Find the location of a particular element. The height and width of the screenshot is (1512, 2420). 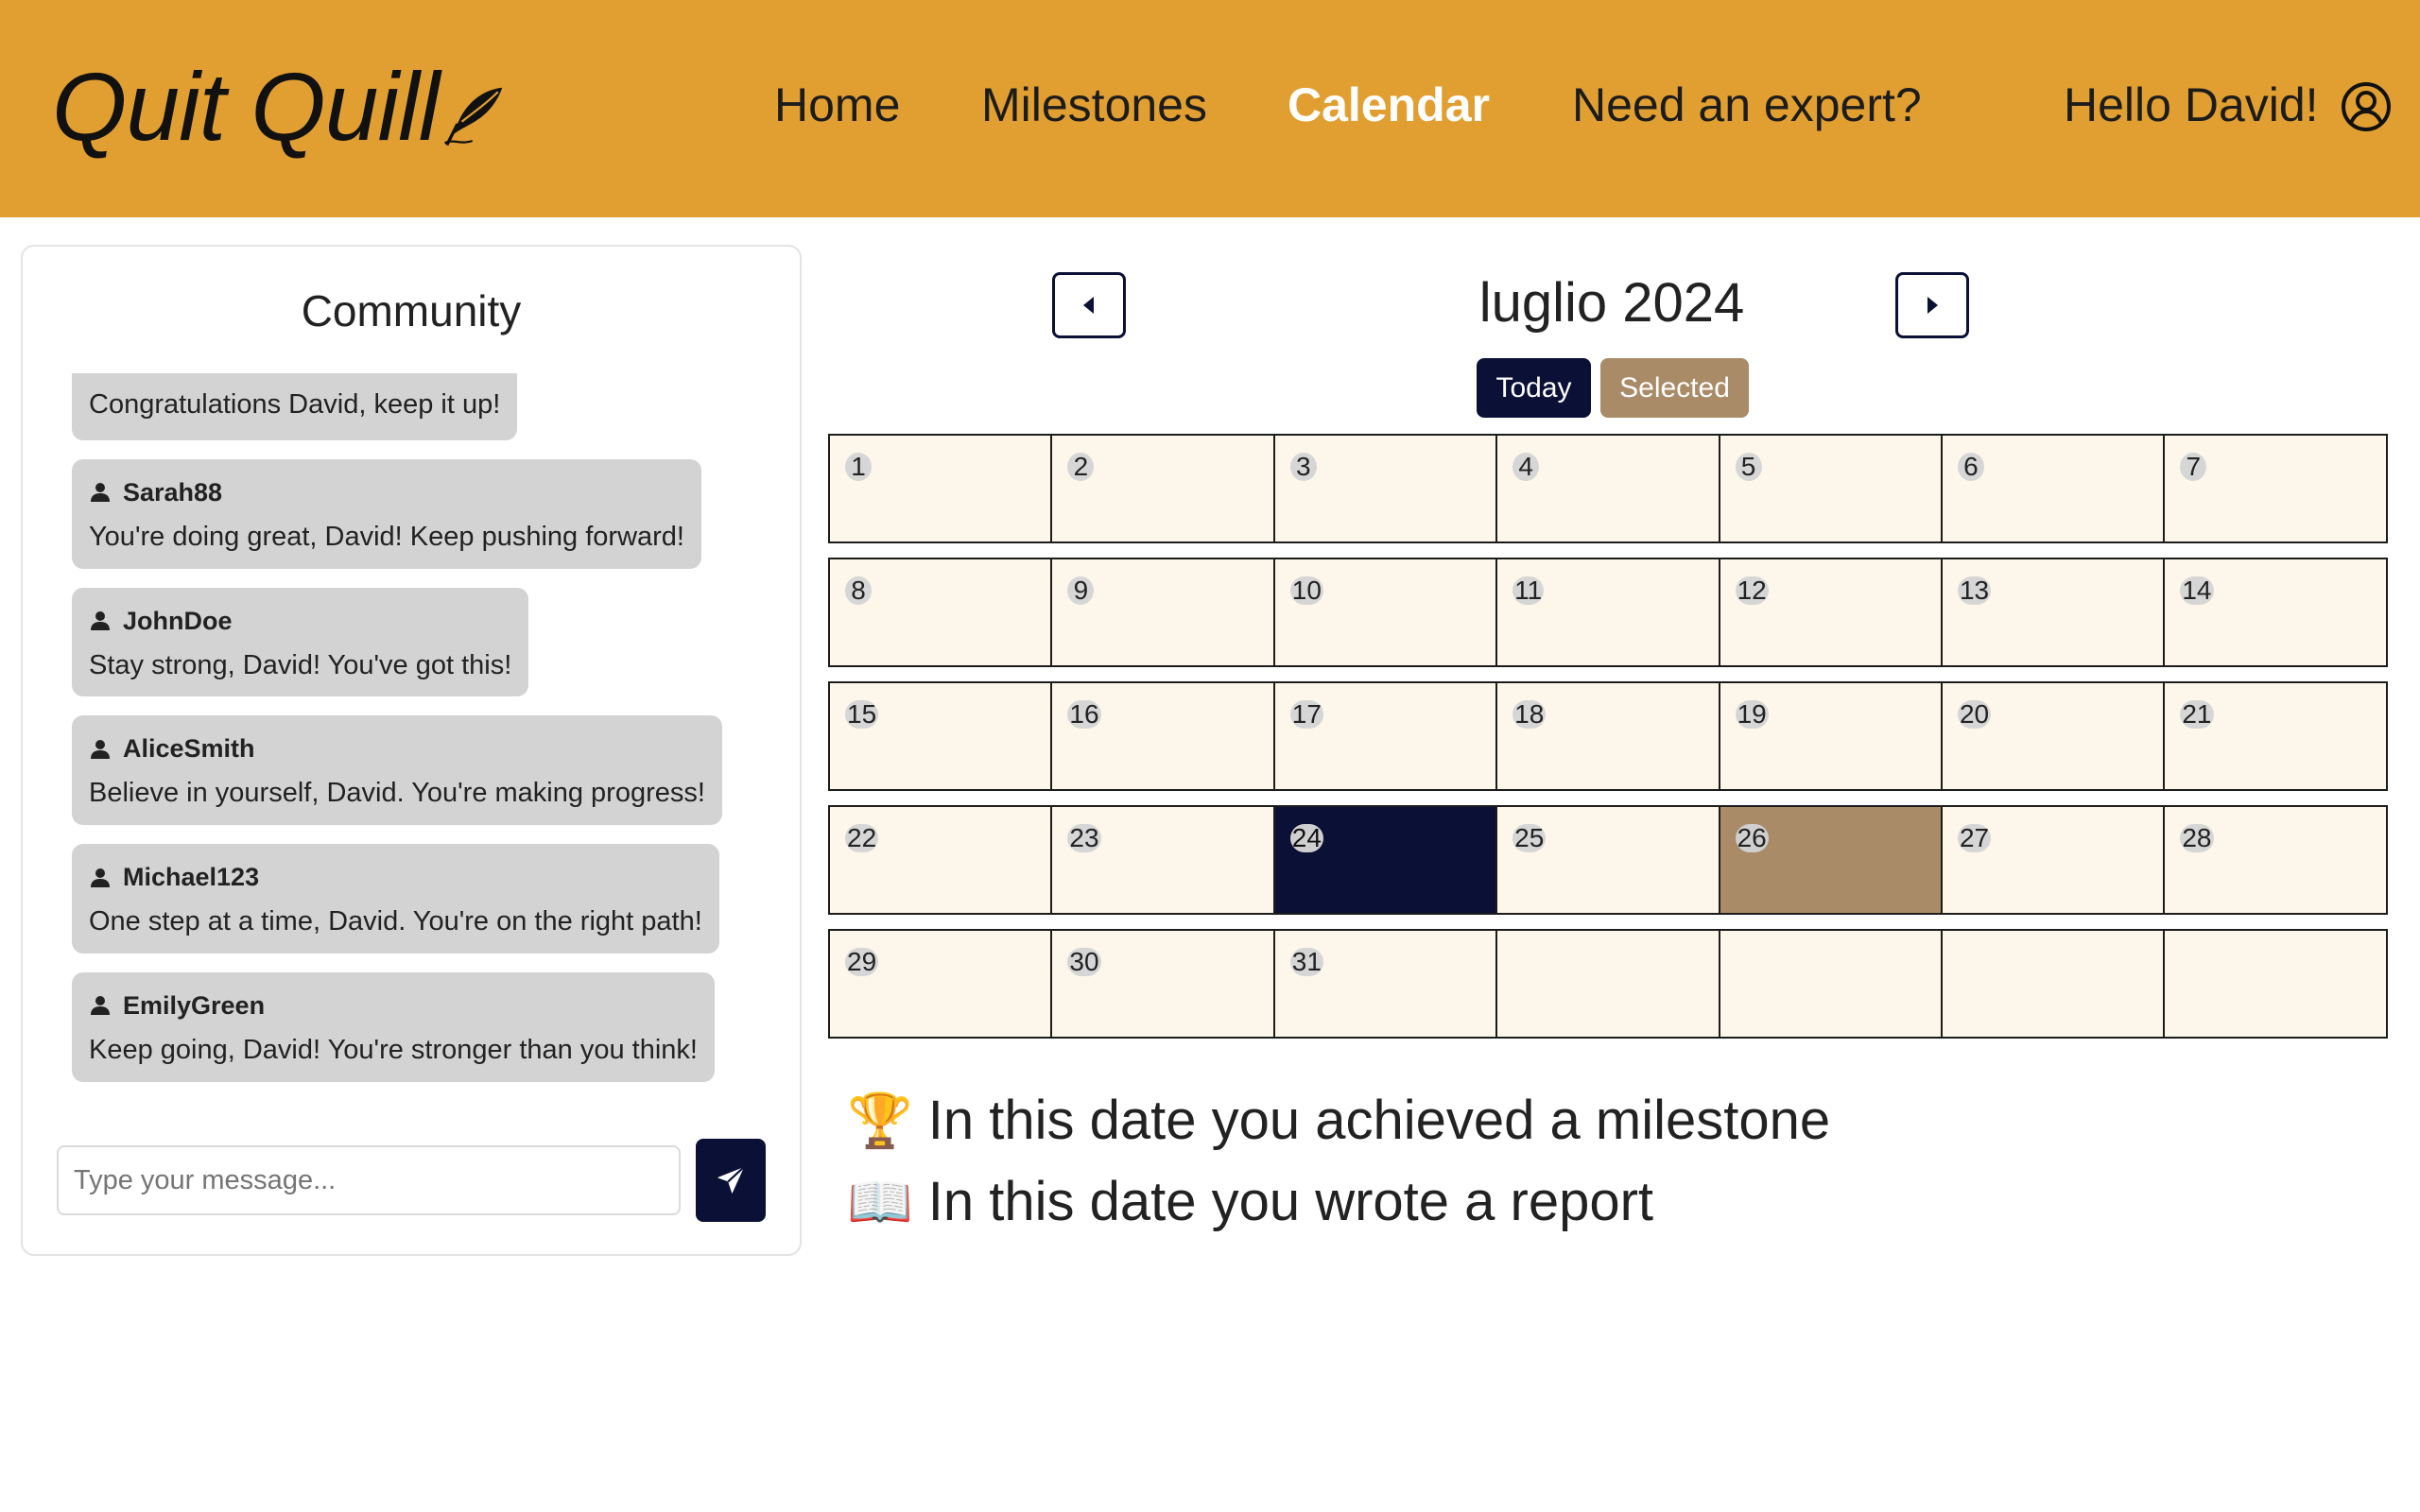

open-book-icon: 📖 is located at coordinates (880, 1201).